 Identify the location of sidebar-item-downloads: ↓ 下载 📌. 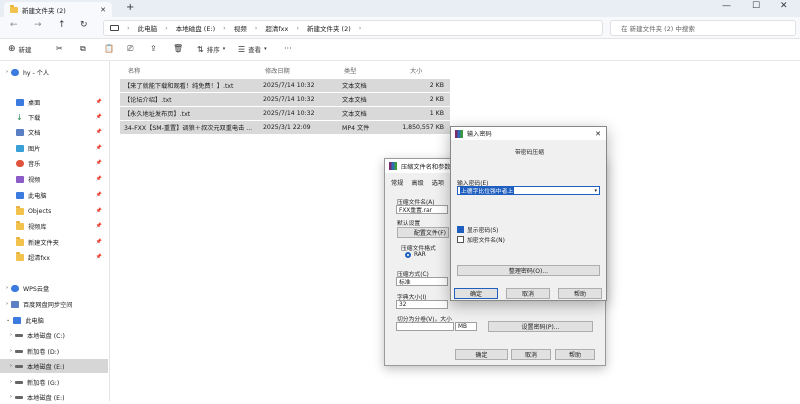
(54, 117).